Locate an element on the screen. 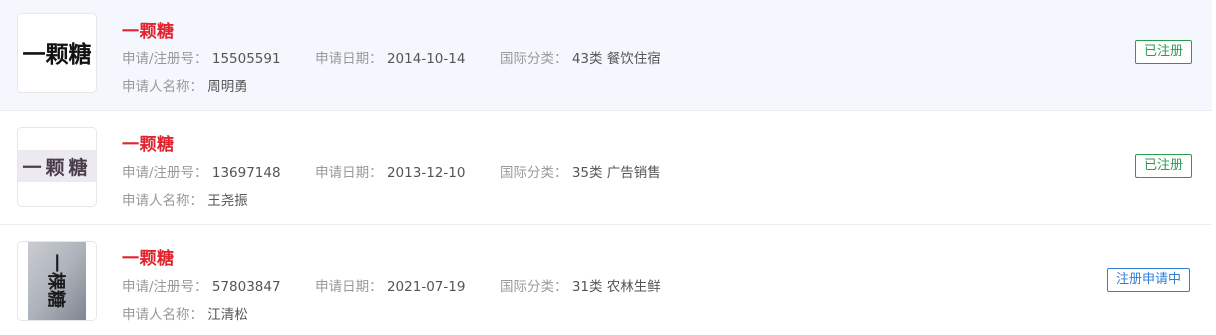  class-value: 43类 餐饮住宿 is located at coordinates (616, 59).